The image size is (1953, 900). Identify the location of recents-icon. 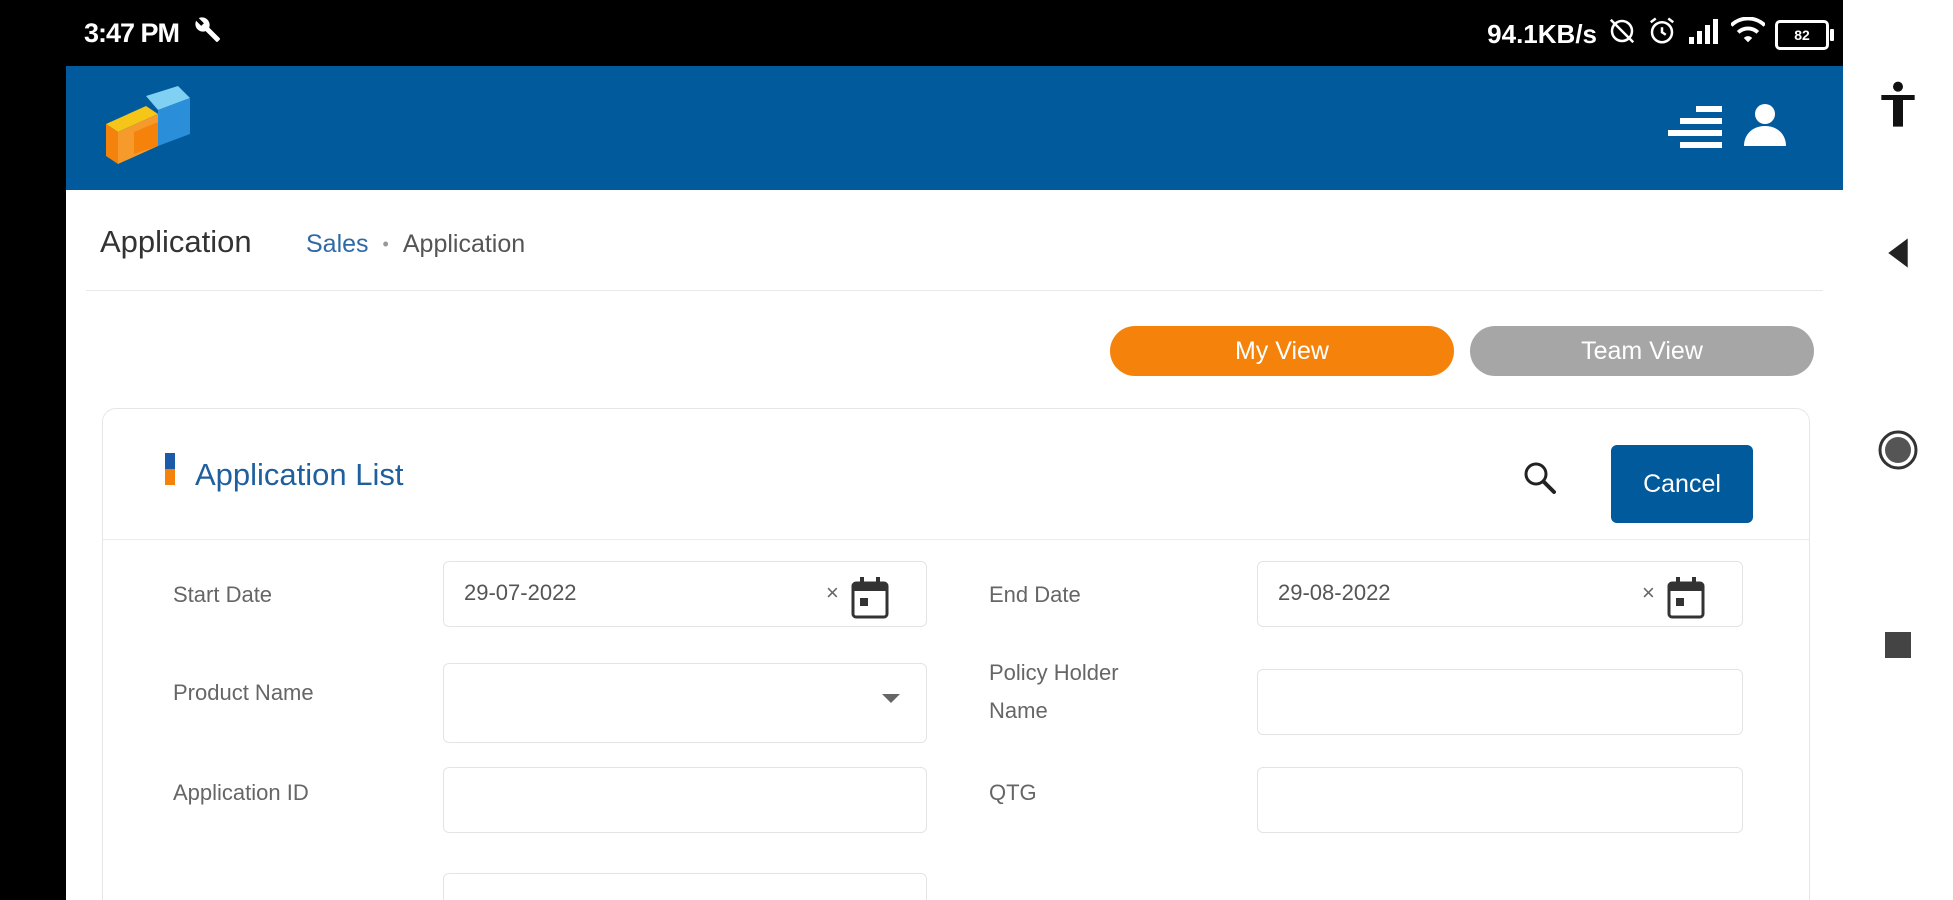
(1898, 647).